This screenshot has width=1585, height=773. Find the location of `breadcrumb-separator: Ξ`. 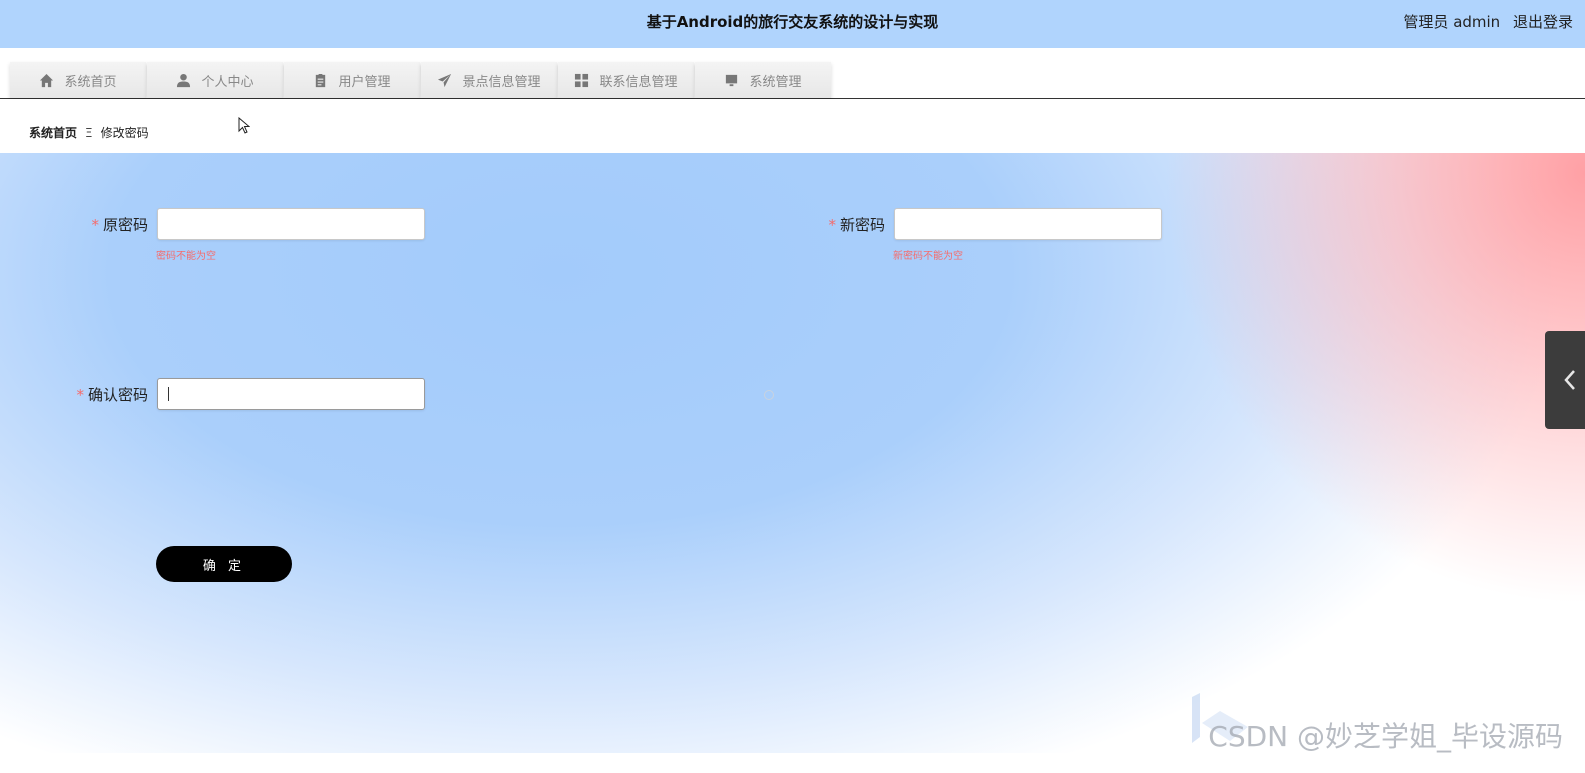

breadcrumb-separator: Ξ is located at coordinates (89, 132).